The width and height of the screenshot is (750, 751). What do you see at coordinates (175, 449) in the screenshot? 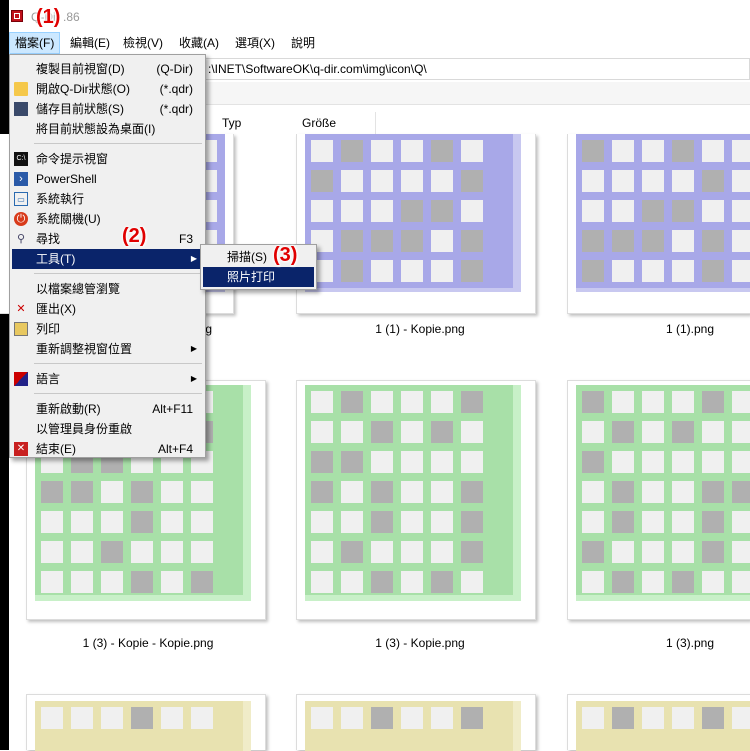
I see `menu-item-shortcut: Alt+F4` at bounding box center [175, 449].